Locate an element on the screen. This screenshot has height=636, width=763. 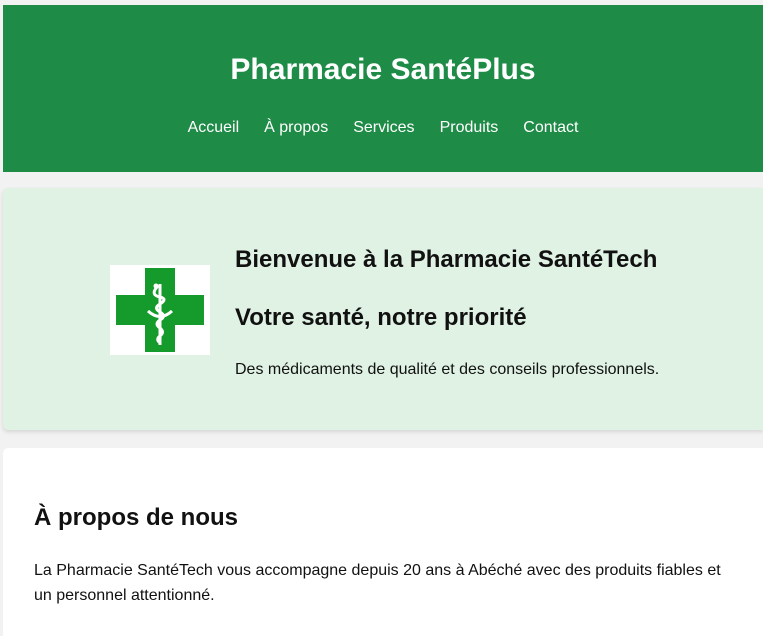
site-title: Pharmacie SantéPlus is located at coordinates (383, 69).